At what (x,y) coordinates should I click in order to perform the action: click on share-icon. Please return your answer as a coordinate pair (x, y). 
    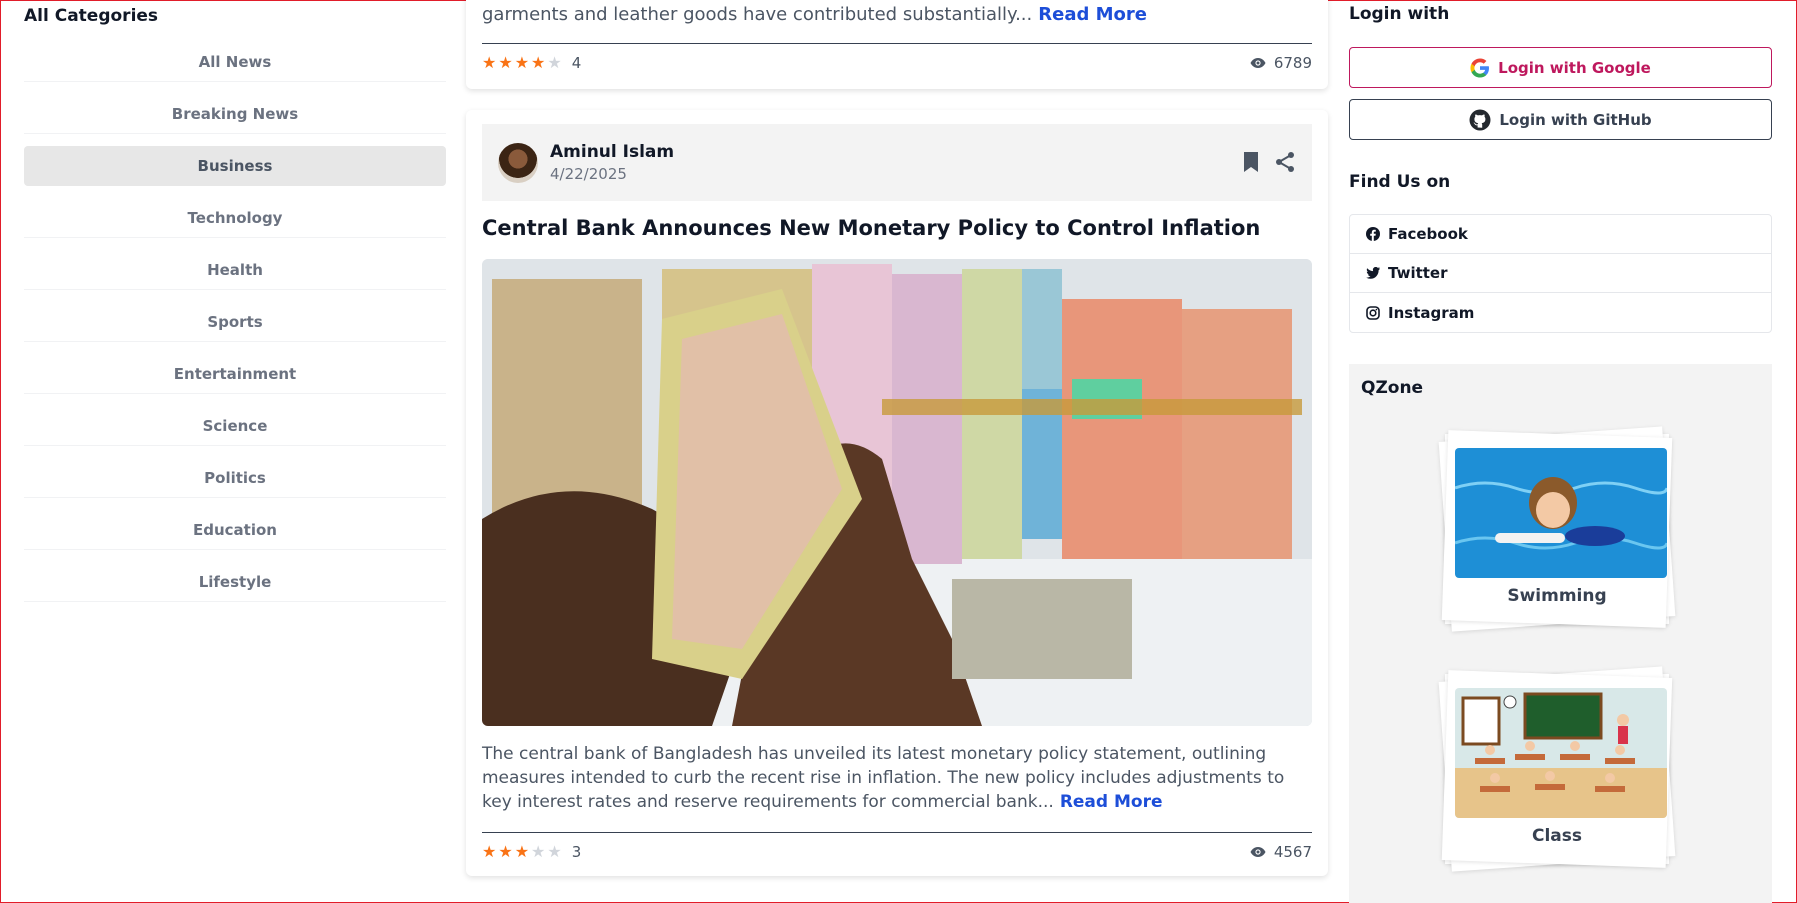
    Looking at the image, I should click on (1285, 162).